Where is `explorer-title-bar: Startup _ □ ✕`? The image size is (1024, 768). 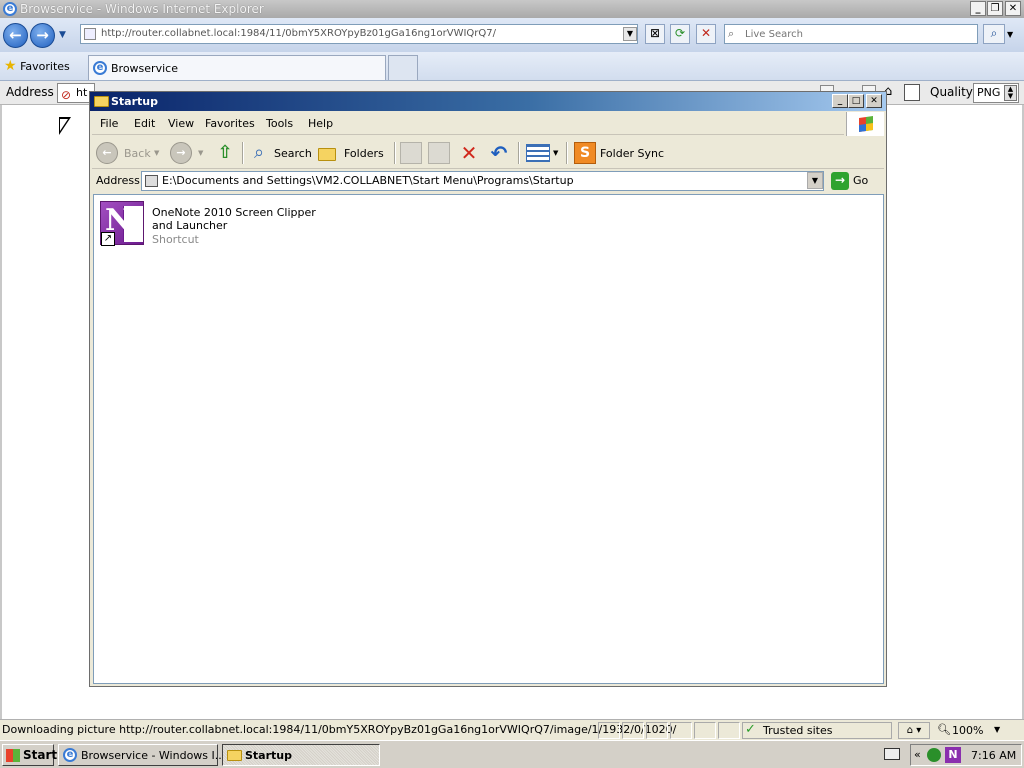
explorer-title-bar: Startup _ □ ✕ is located at coordinates (488, 101).